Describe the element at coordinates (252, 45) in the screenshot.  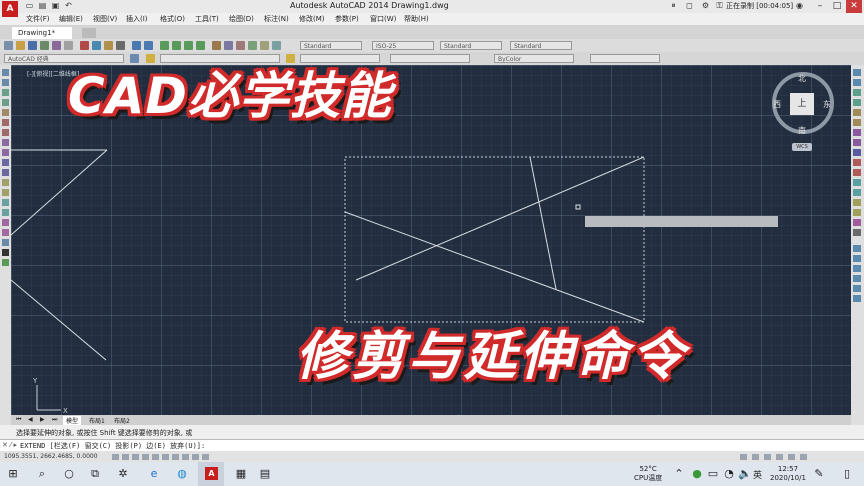
I see `sheet-set-icon` at that location.